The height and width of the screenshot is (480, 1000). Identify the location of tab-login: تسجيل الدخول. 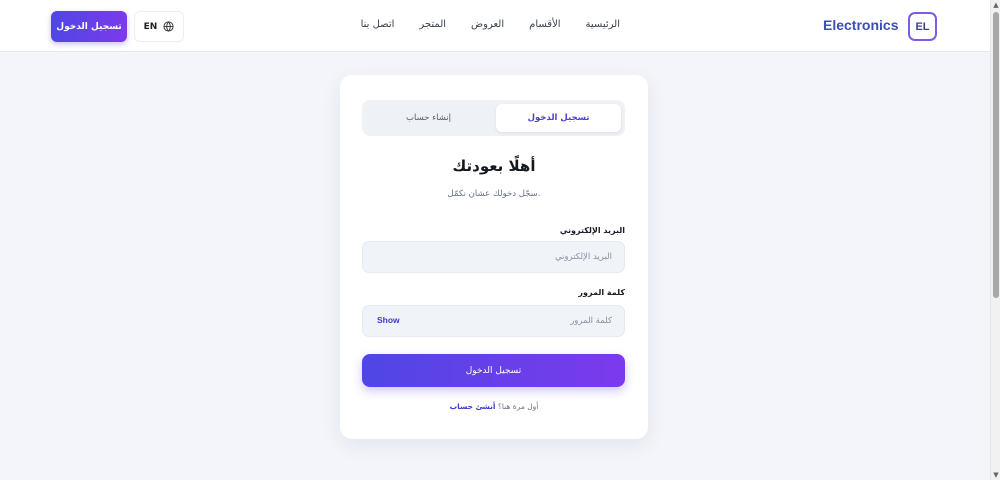
(558, 118).